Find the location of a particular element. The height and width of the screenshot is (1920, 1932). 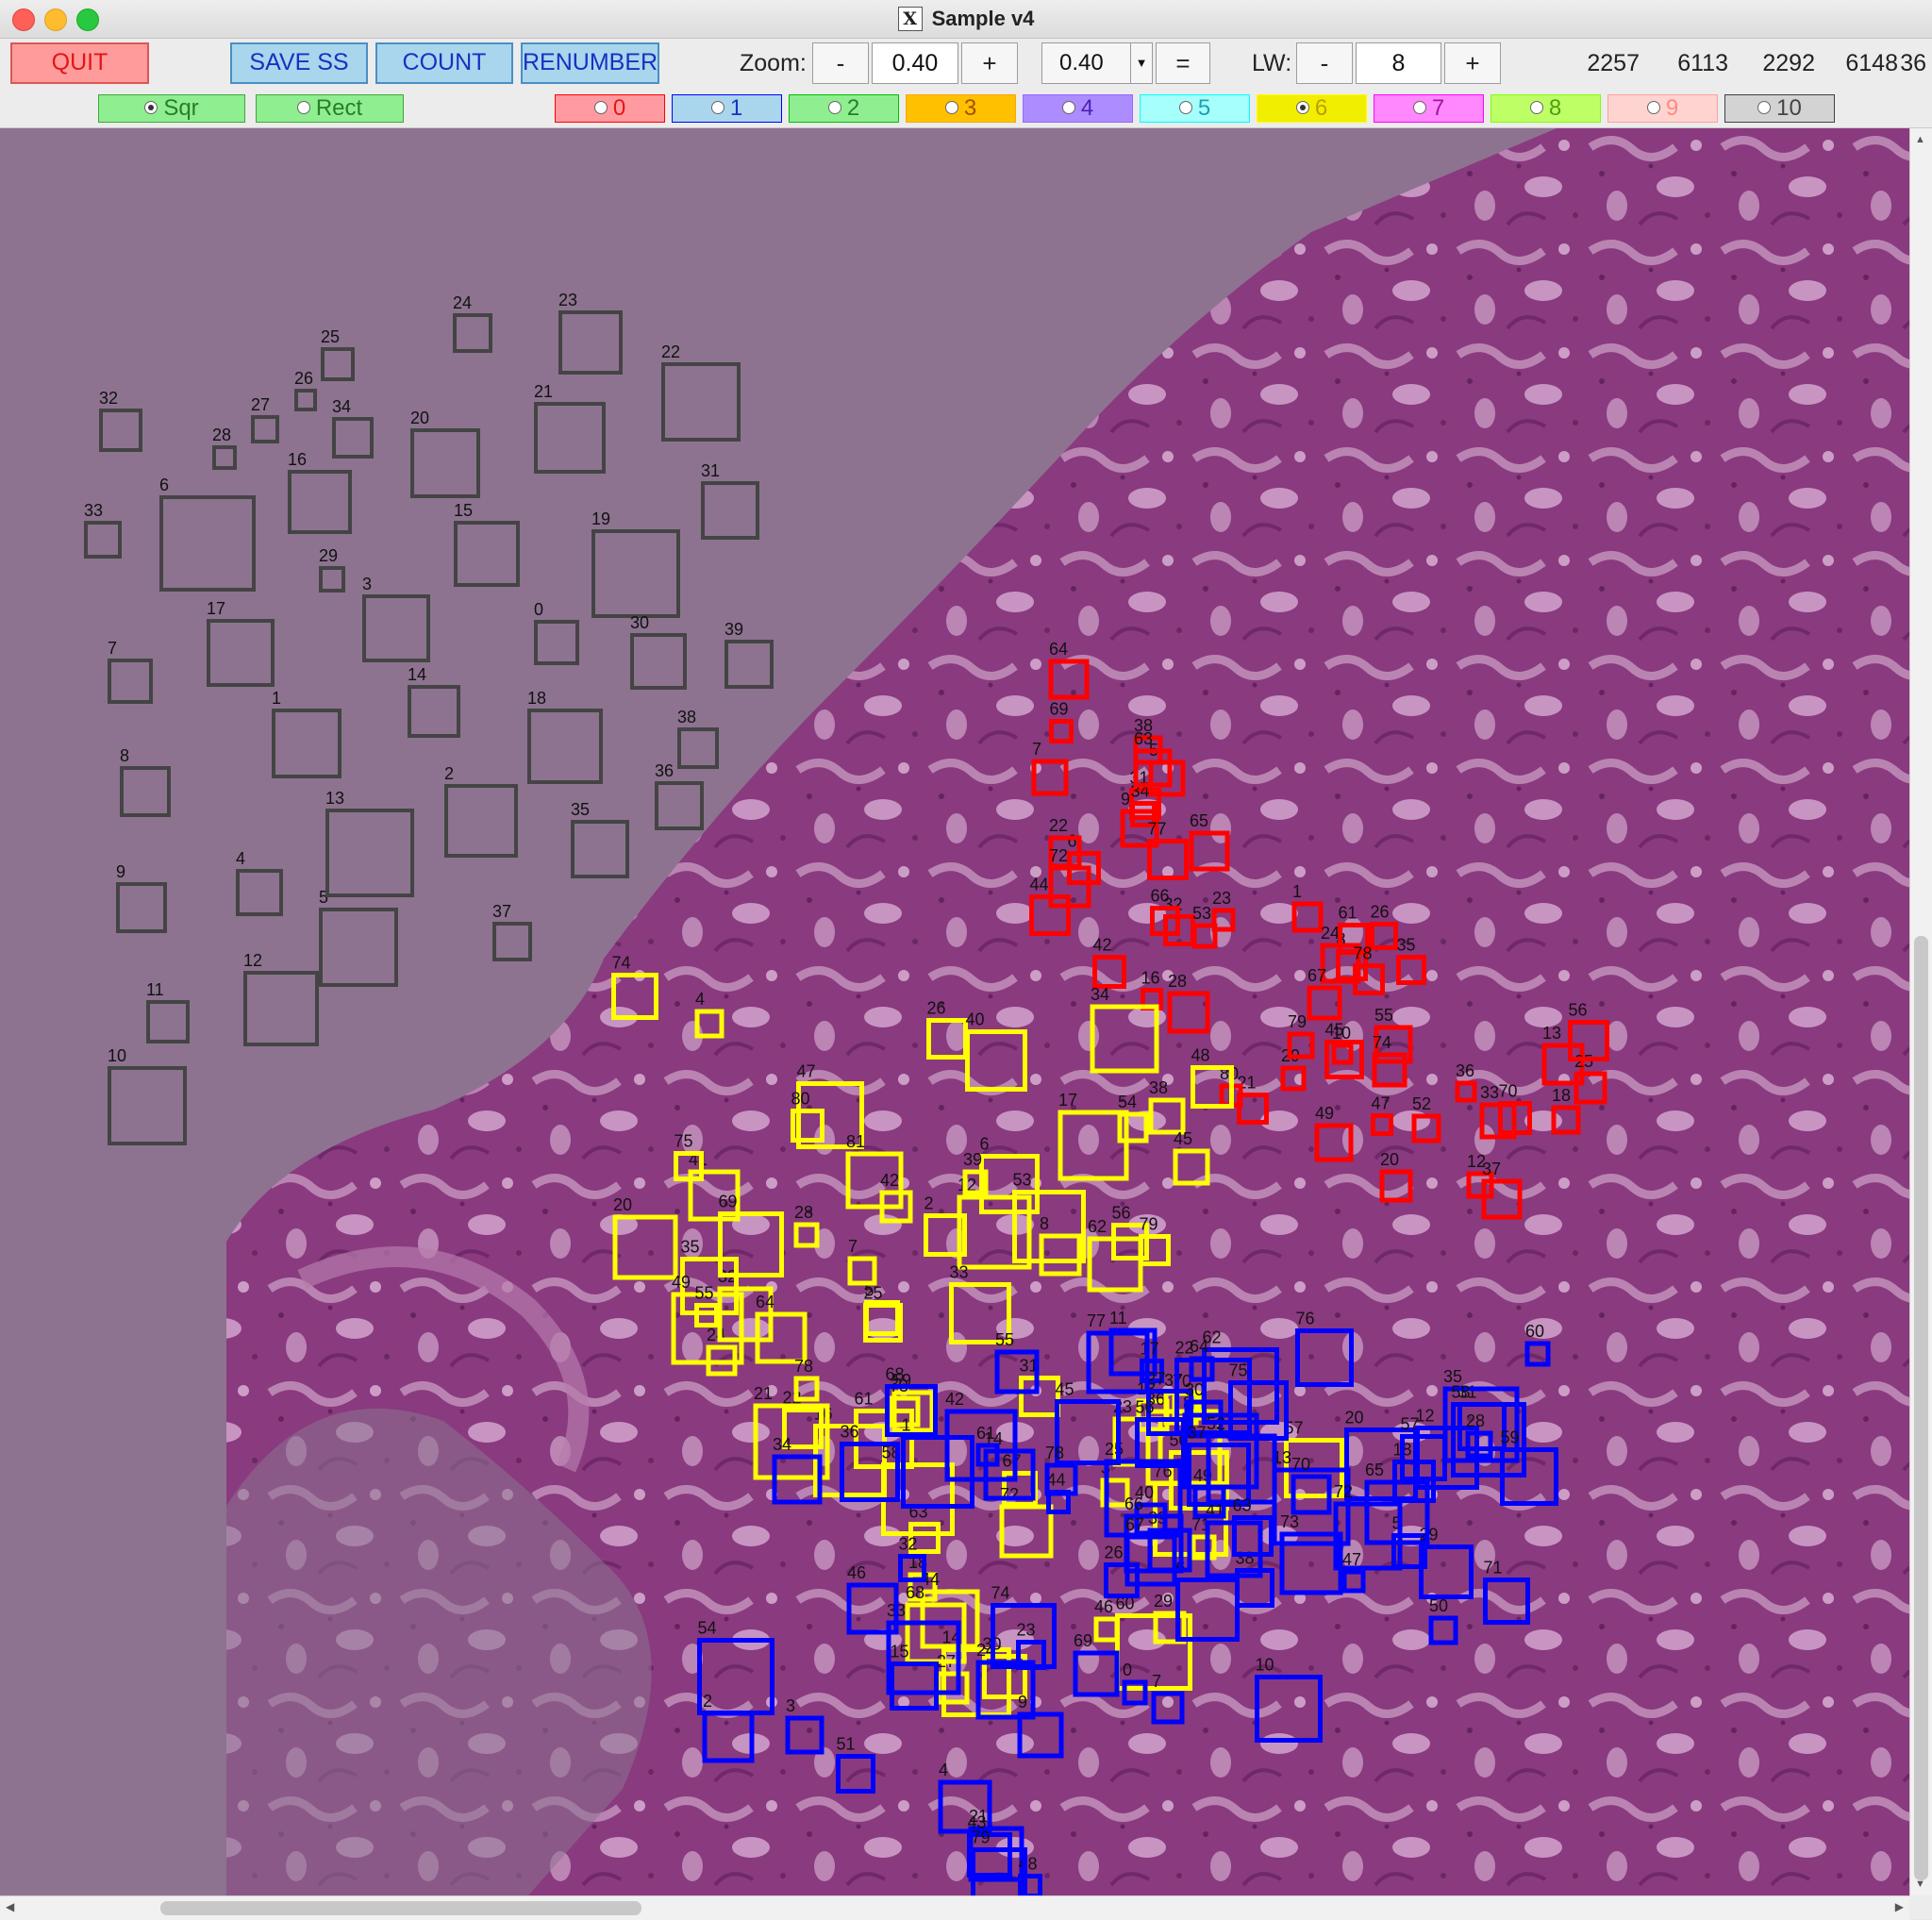

lw-plus-button: + is located at coordinates (1473, 63).